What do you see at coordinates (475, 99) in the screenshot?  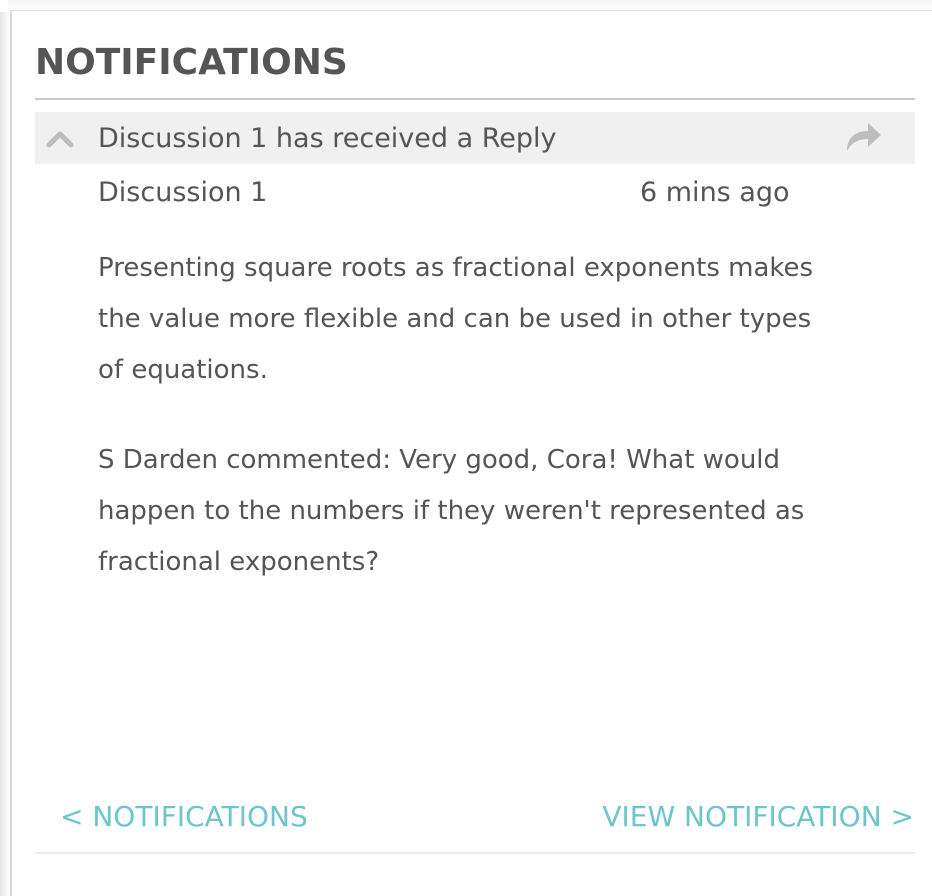 I see `title-divider` at bounding box center [475, 99].